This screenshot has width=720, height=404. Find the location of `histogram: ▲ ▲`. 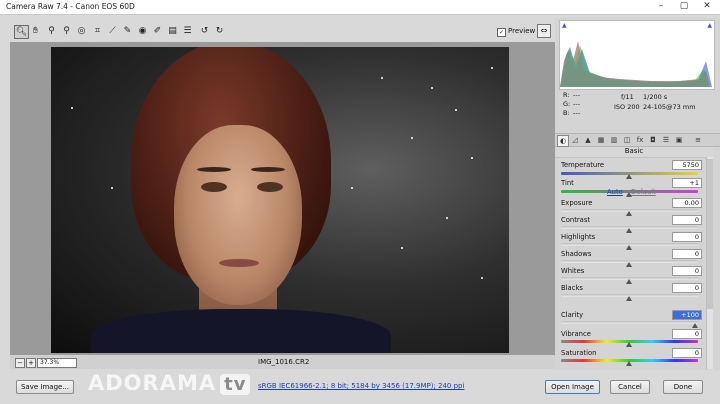

histogram: ▲ ▲ is located at coordinates (637, 55).